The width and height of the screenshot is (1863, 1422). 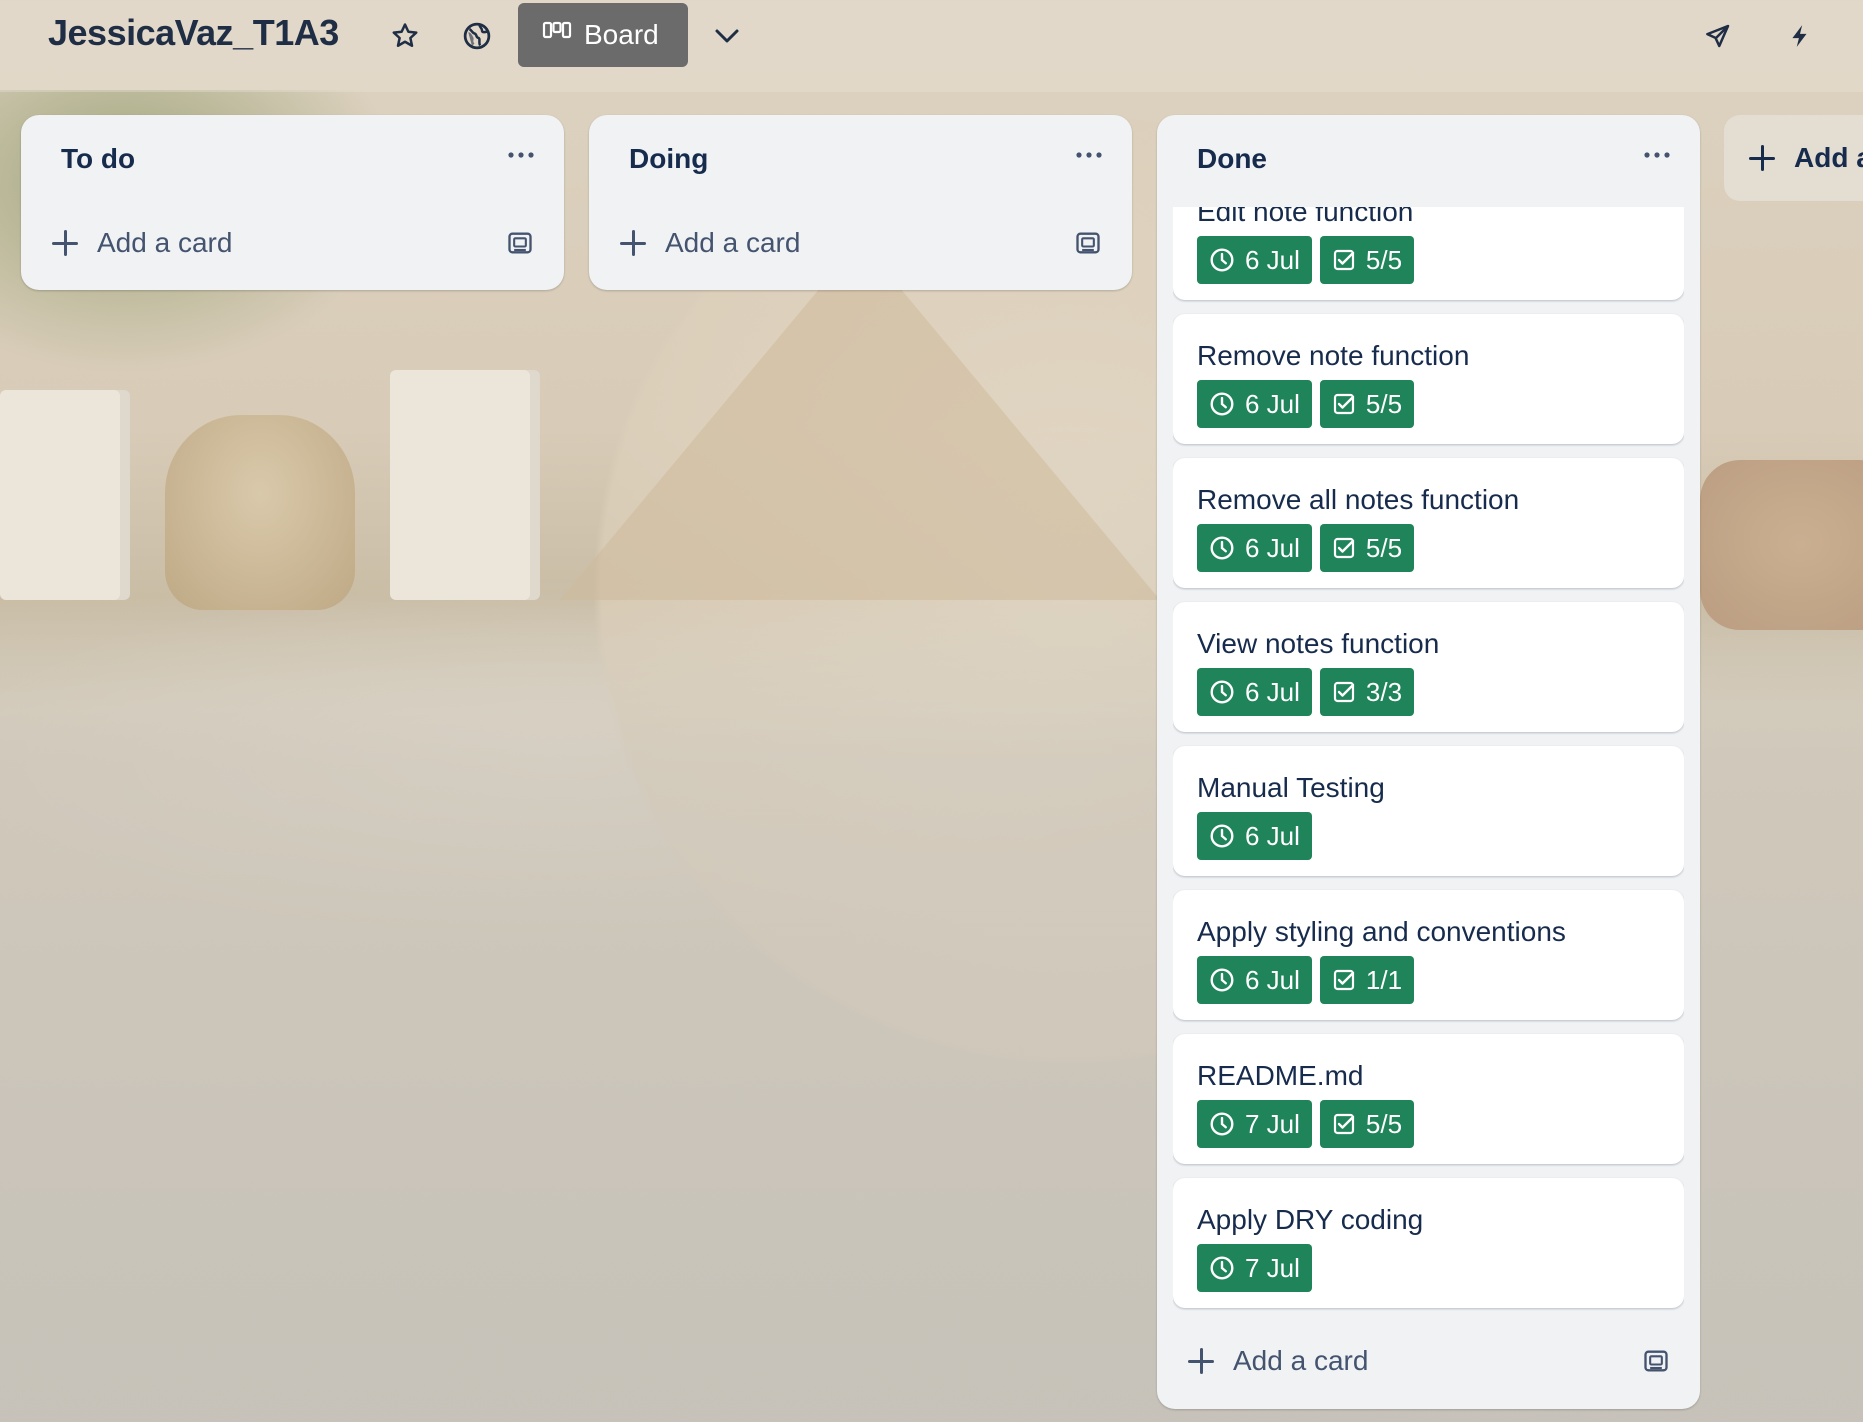 I want to click on card-badges: 7 Jul, so click(x=1254, y=1268).